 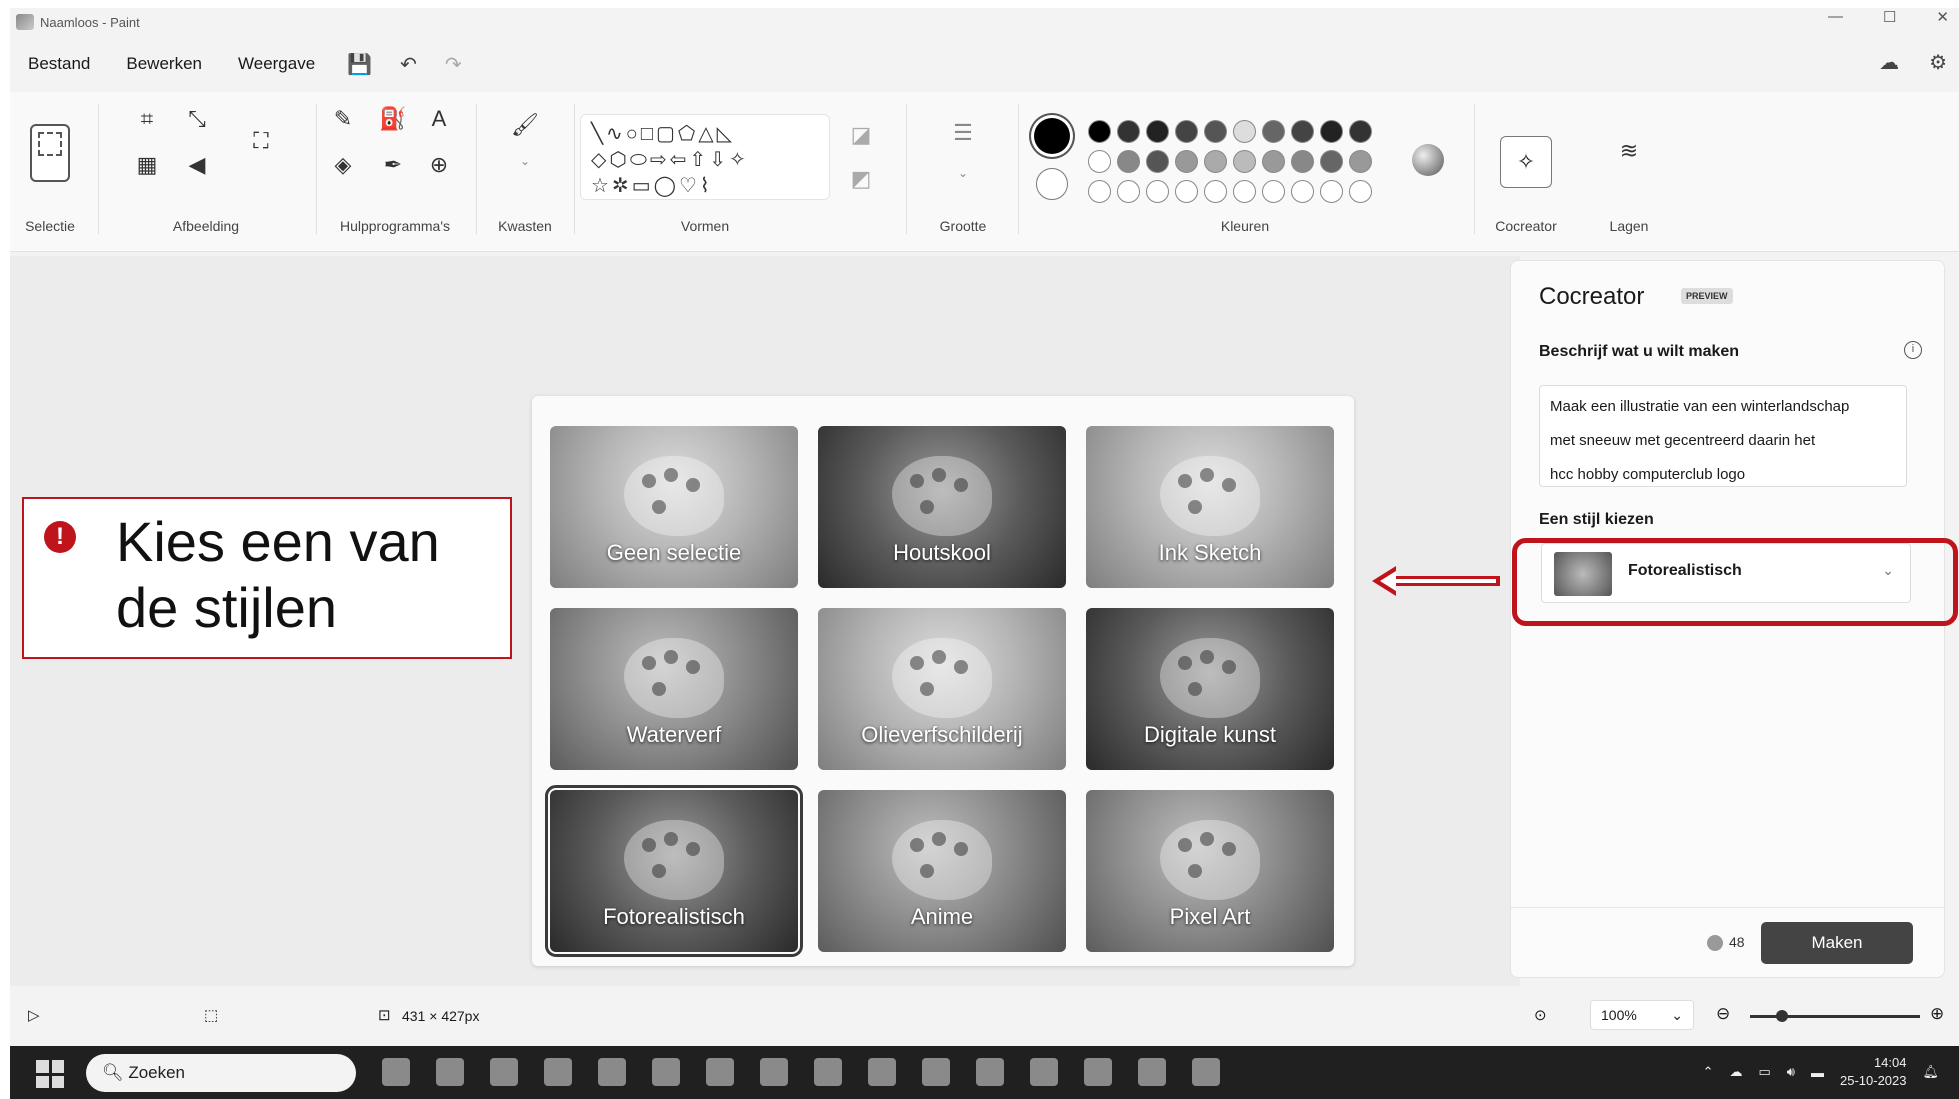 I want to click on zoom-out-icon: ⊖, so click(x=1723, y=1014).